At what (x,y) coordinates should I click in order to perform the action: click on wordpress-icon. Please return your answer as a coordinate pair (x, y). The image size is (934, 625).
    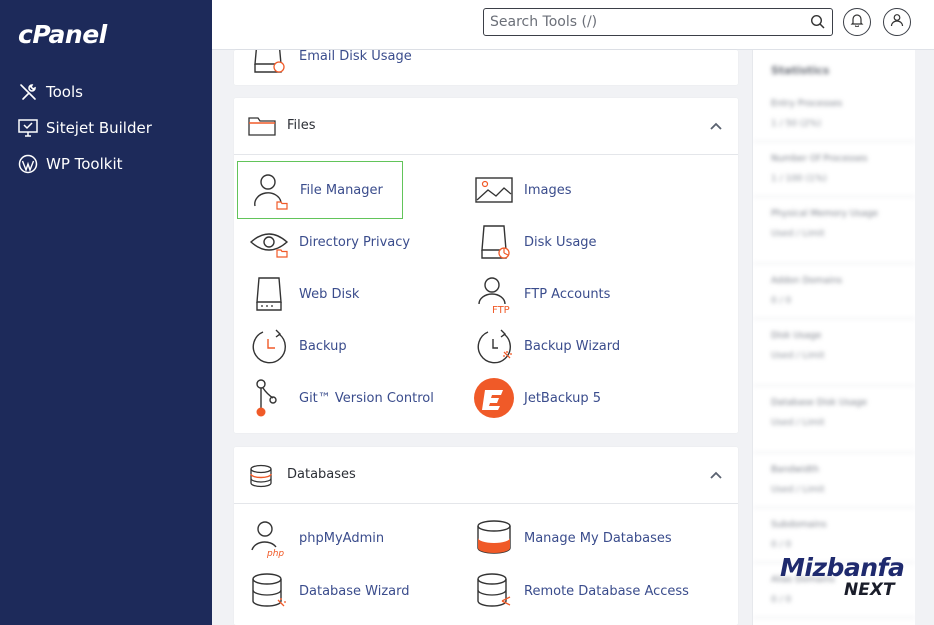
    Looking at the image, I should click on (28, 164).